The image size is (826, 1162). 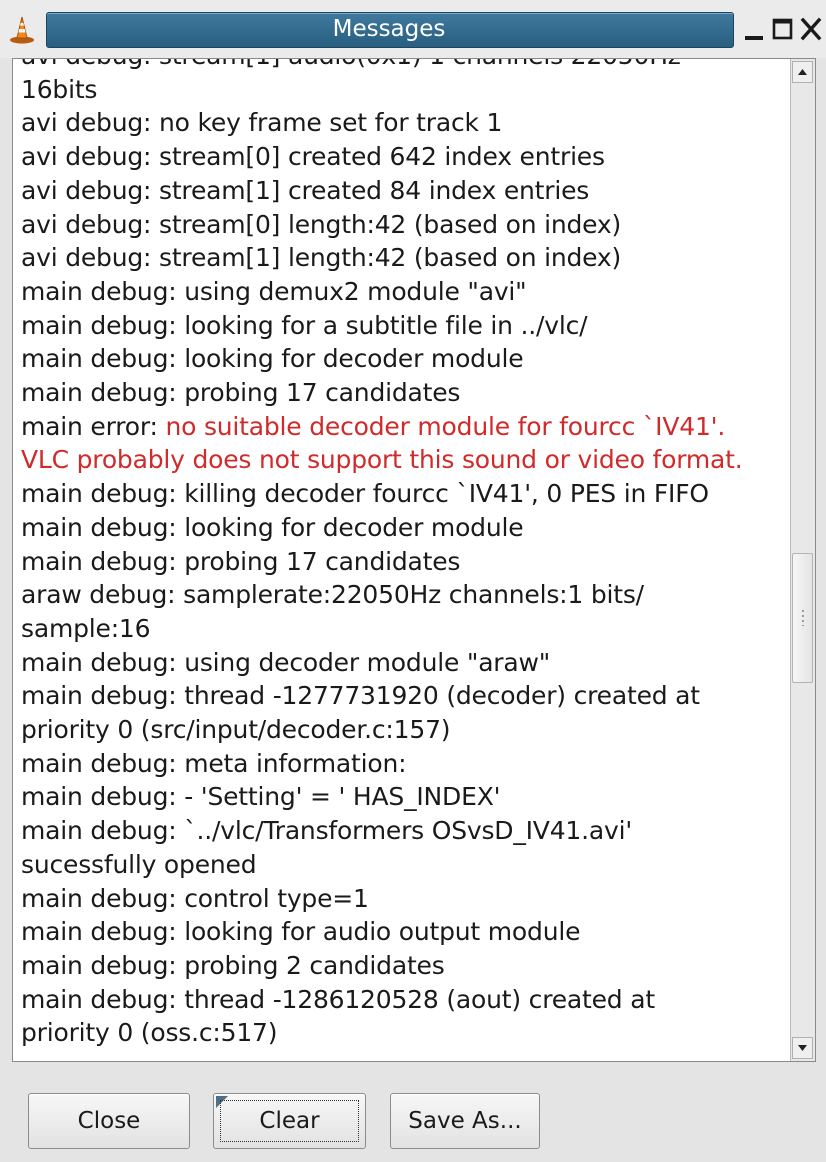 I want to click on log-line-text: main debug: - 'Setting' = ' HAS_INDEX', so click(x=261, y=797).